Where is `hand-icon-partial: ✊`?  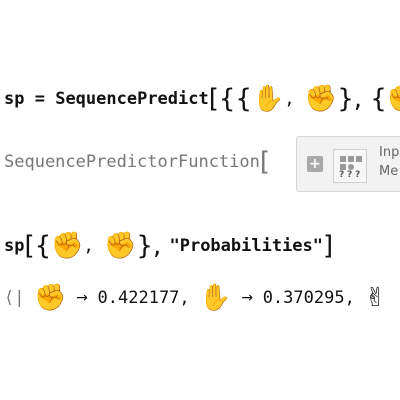
hand-icon-partial: ✊ is located at coordinates (393, 99).